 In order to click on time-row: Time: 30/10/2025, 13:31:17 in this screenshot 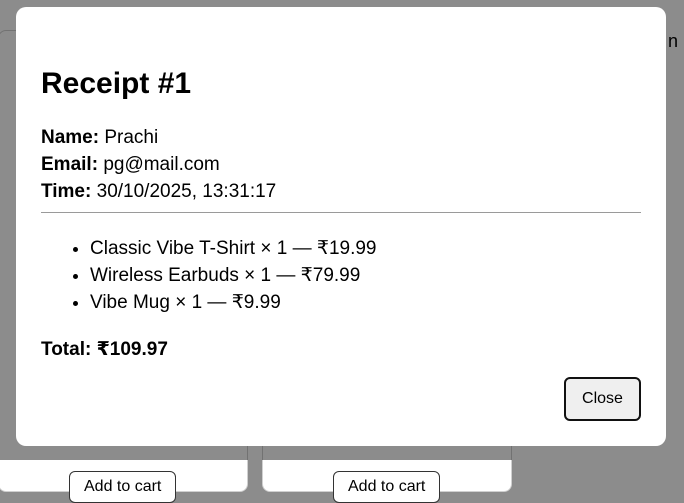, I will do `click(158, 191)`.